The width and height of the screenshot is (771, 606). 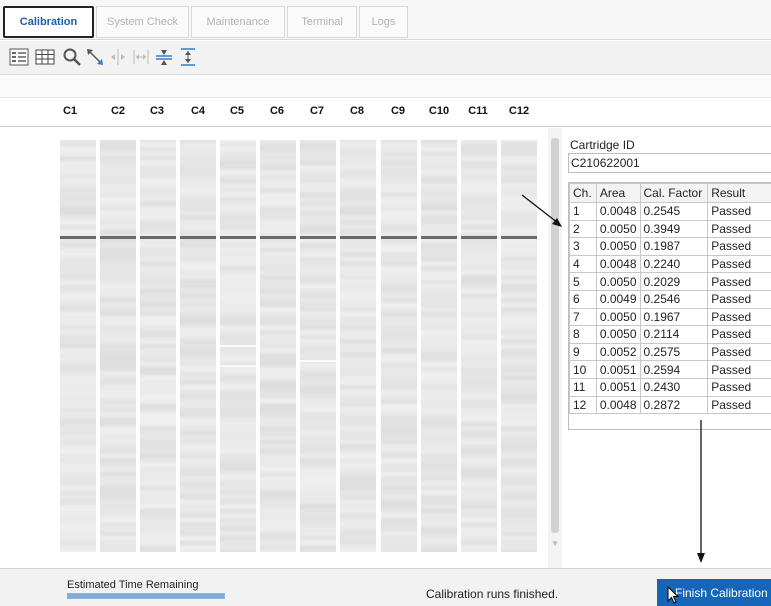 What do you see at coordinates (583, 369) in the screenshot?
I see `cell-channel: 10` at bounding box center [583, 369].